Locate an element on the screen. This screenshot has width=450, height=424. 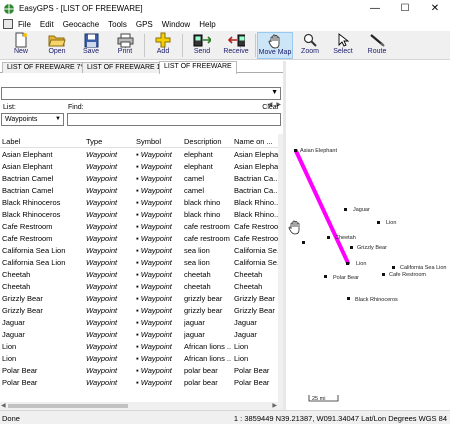
menu-help: Help is located at coordinates (207, 24).